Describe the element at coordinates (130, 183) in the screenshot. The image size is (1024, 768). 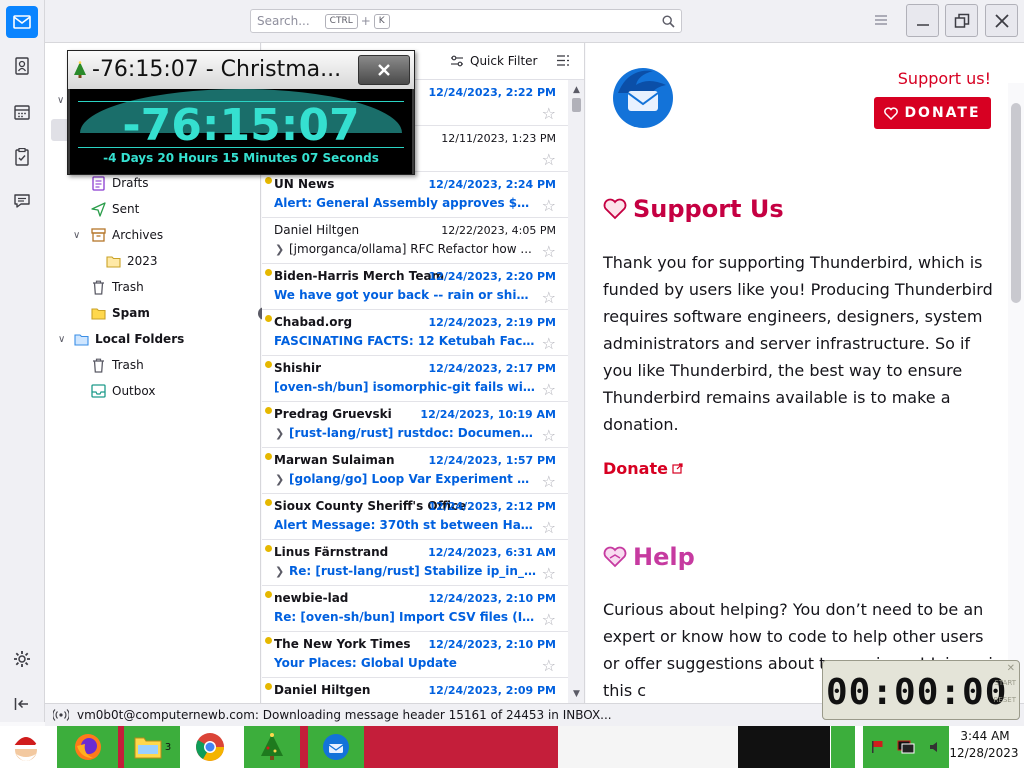
I see `folder-label: Drafts` at that location.